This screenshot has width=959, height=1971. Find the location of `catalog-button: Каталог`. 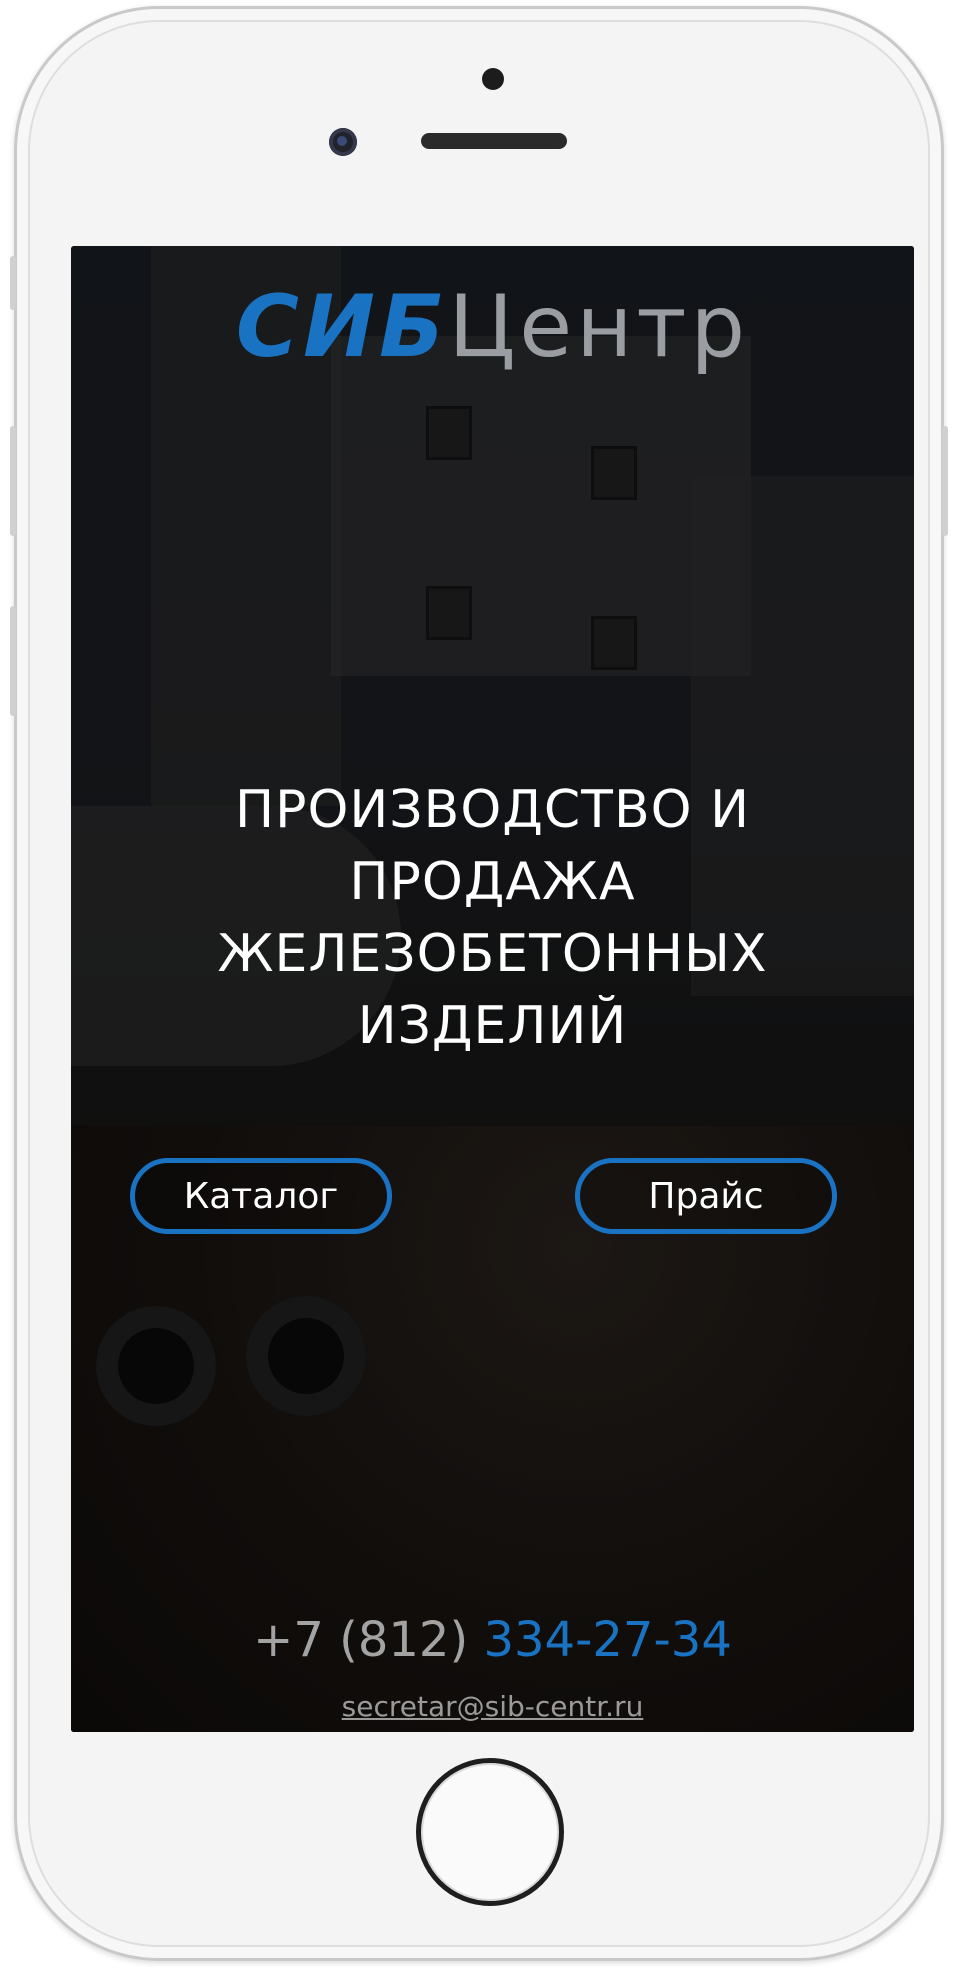

catalog-button: Каталог is located at coordinates (261, 1196).